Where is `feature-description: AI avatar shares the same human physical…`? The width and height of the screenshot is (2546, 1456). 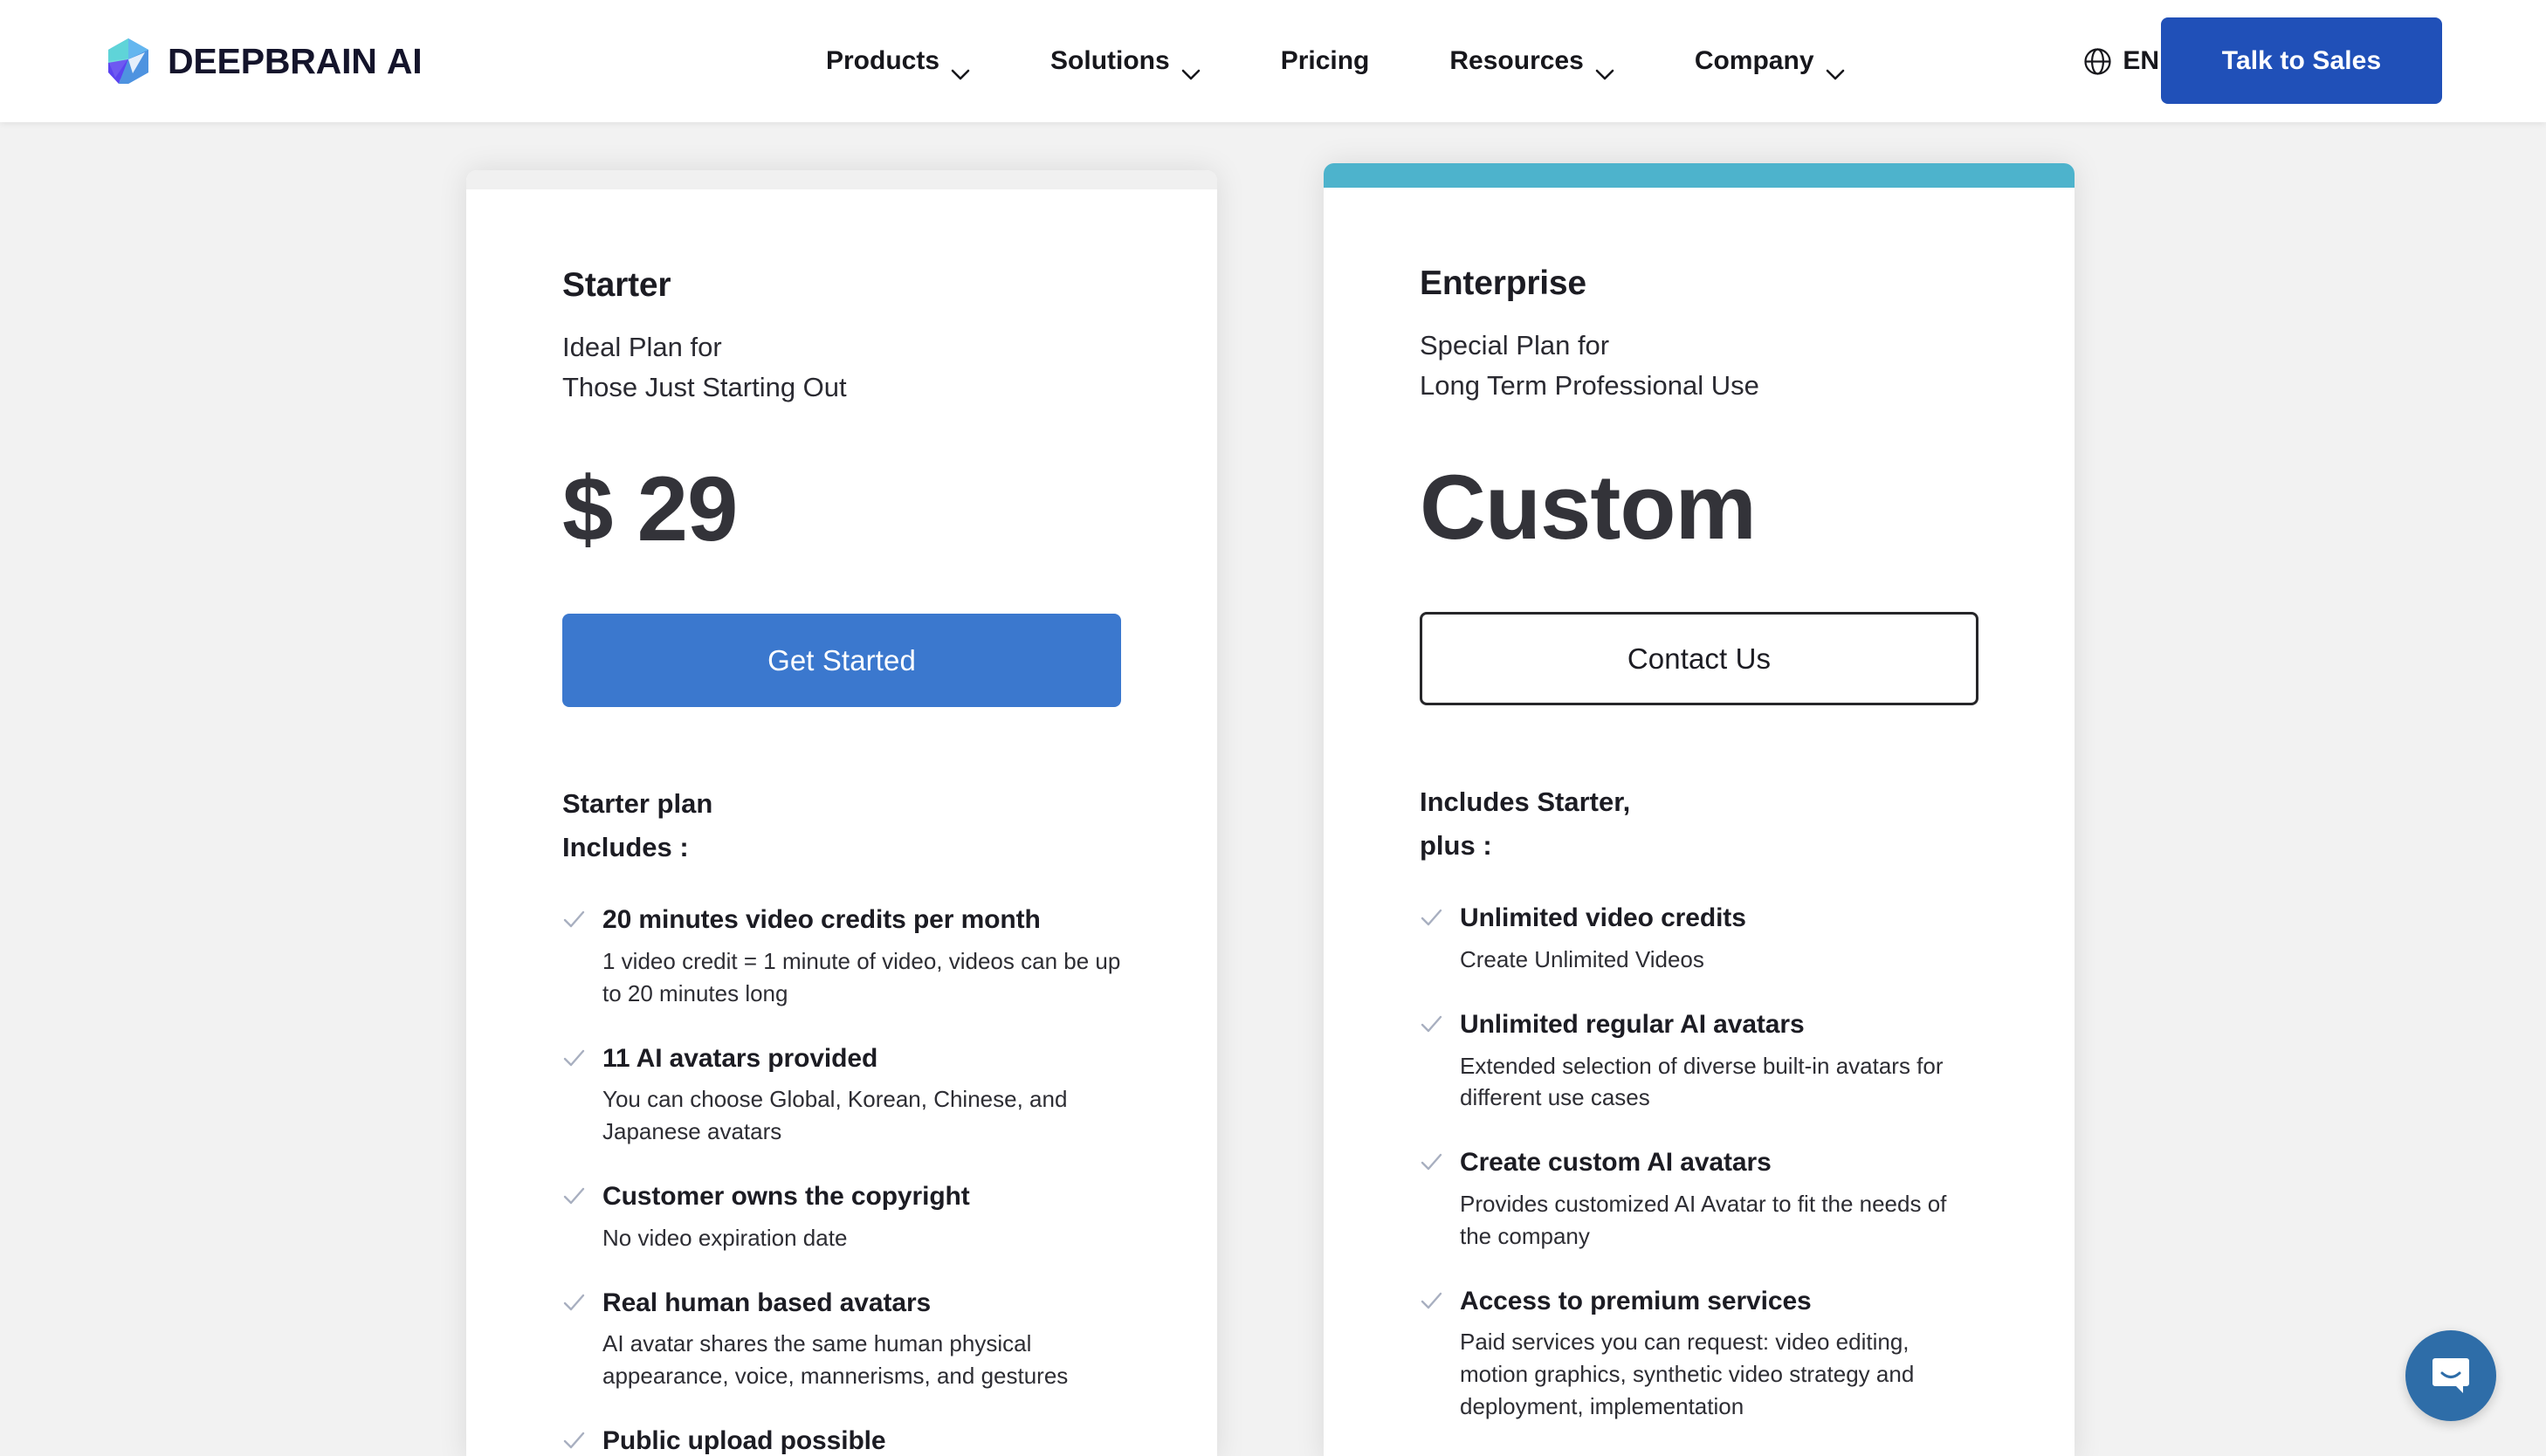
feature-description: AI avatar shares the same human physical… is located at coordinates (836, 1360).